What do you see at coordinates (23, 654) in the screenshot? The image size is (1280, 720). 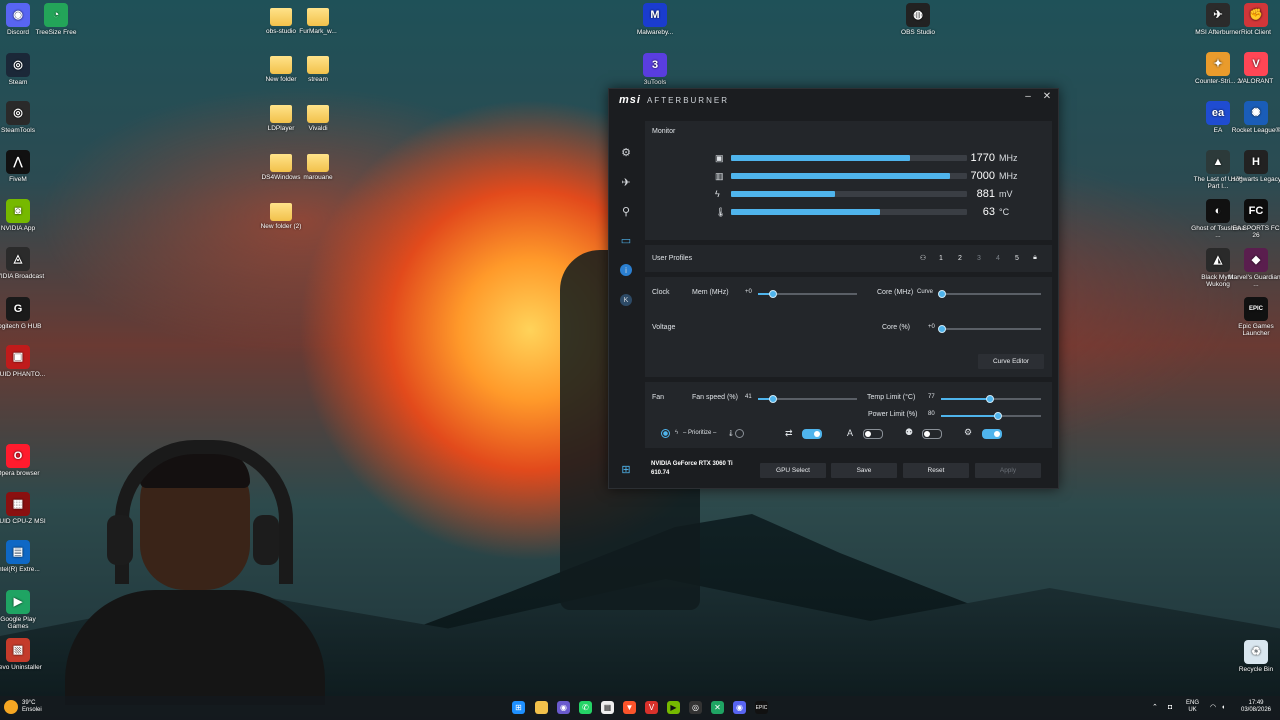 I see `desktop-icon-revo-uninstaller: ▧ Revo Uninstaller` at bounding box center [23, 654].